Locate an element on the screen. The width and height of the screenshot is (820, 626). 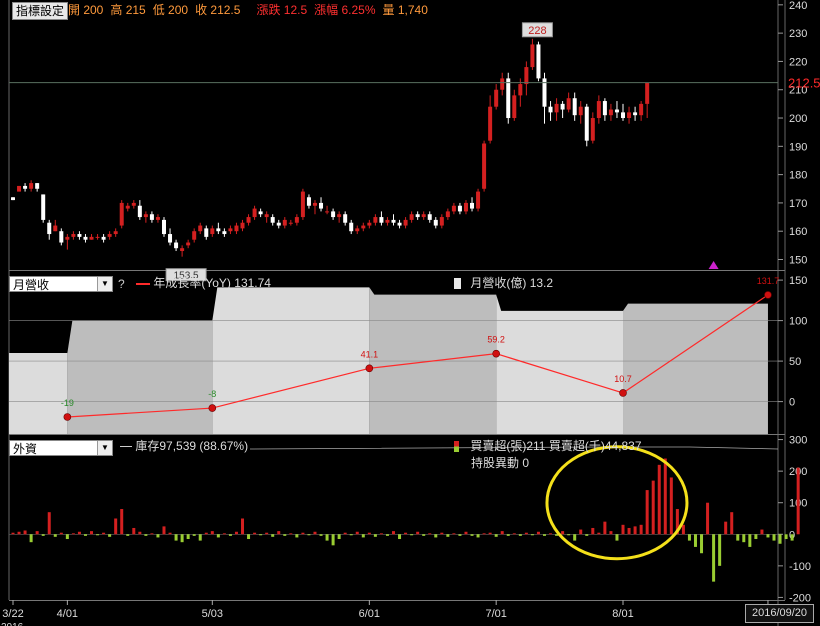
x-tick-label: 6/01 is located at coordinates (369, 614).